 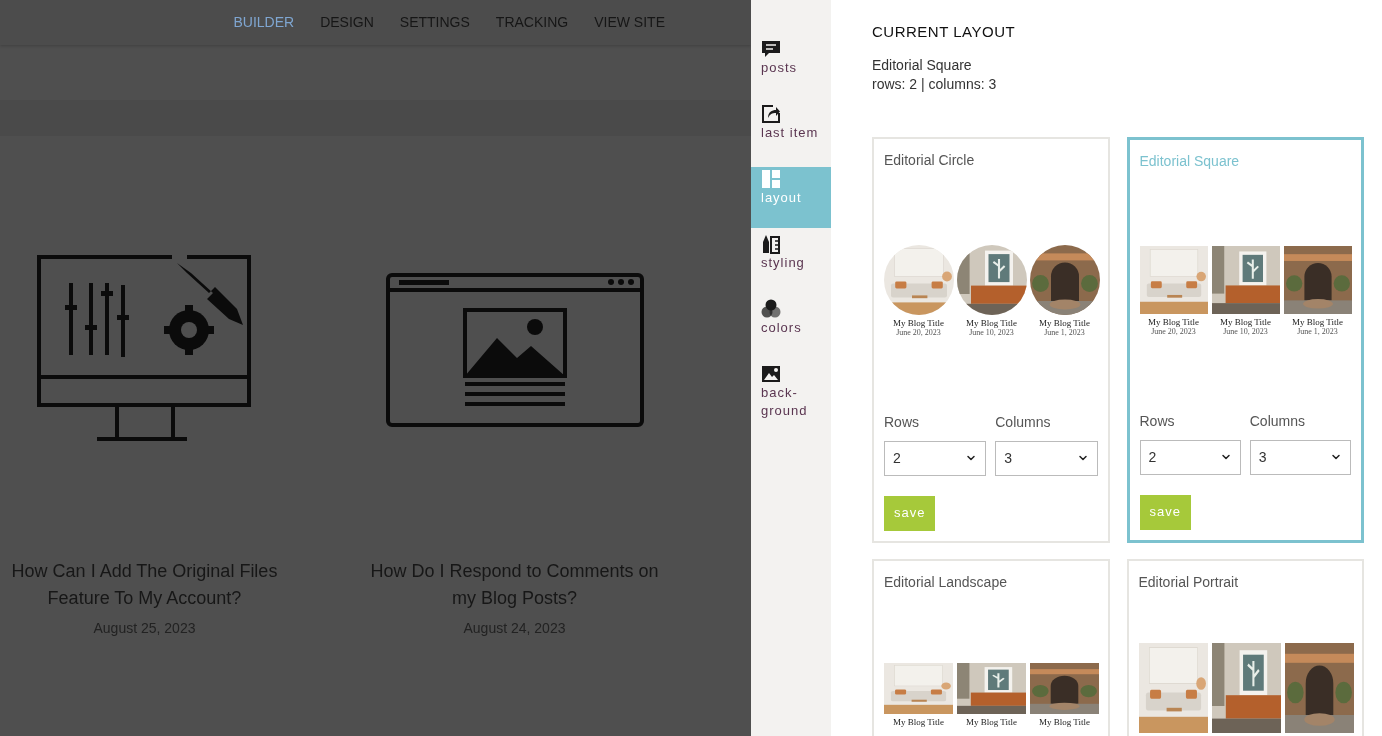 I want to click on sidebar-label: layout, so click(x=782, y=198).